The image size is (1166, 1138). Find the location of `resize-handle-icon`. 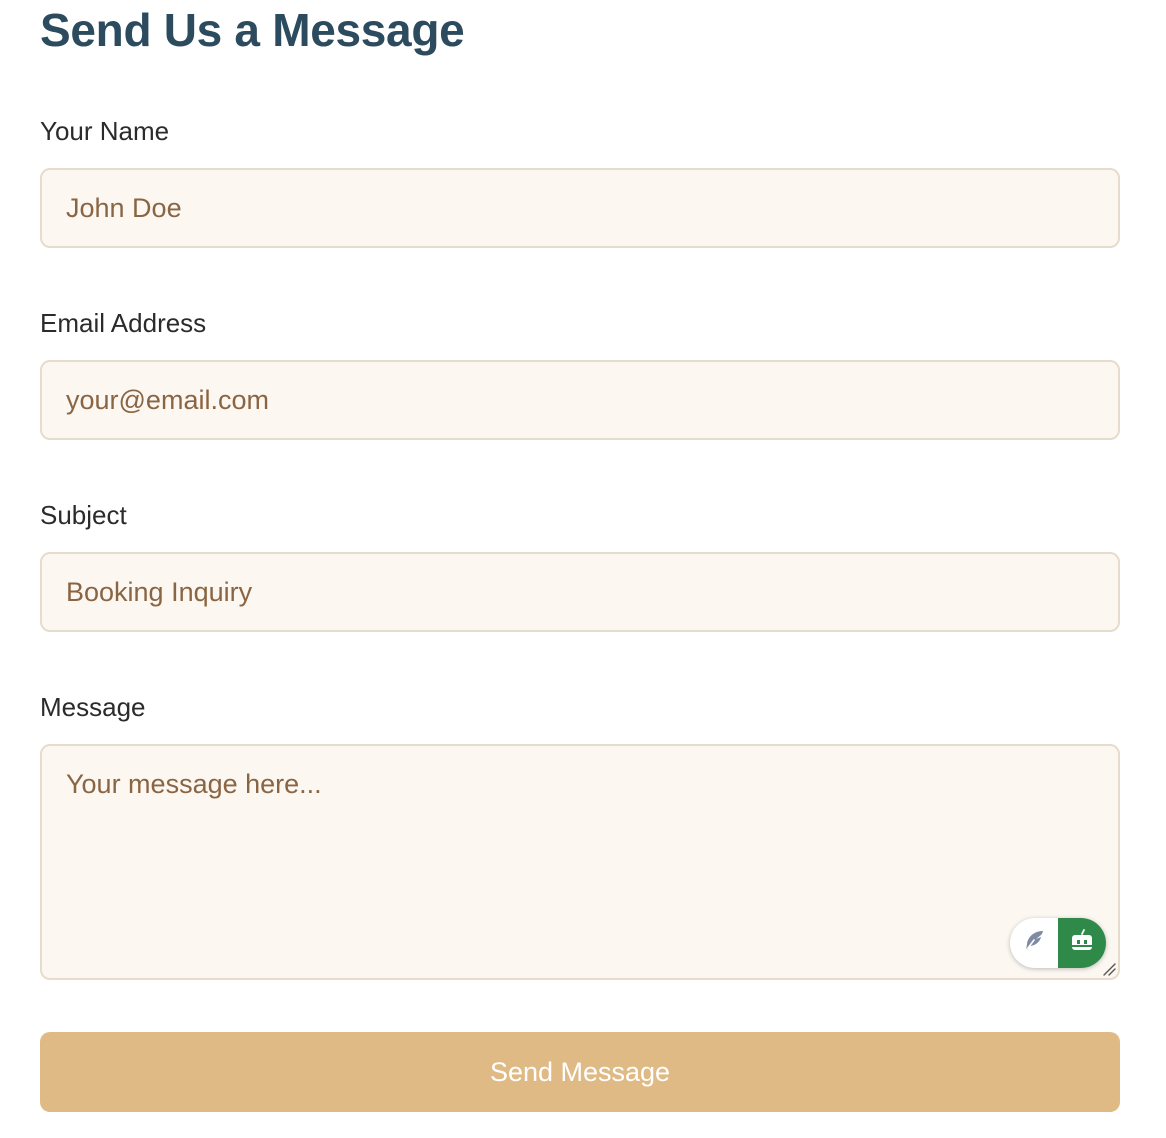

resize-handle-icon is located at coordinates (1109, 969).